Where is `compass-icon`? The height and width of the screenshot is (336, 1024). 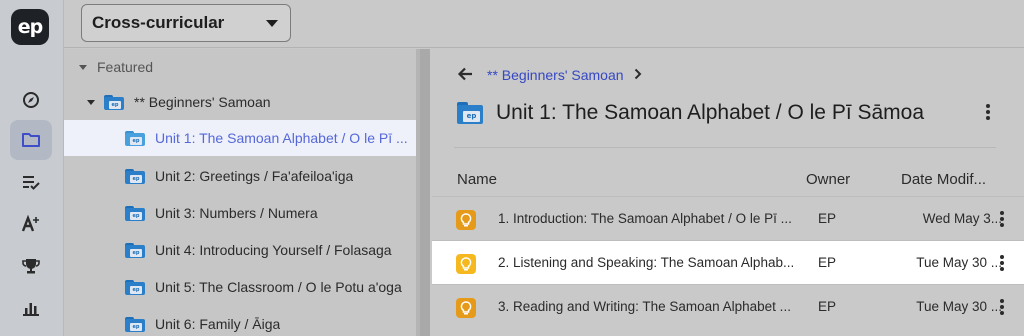 compass-icon is located at coordinates (31, 100).